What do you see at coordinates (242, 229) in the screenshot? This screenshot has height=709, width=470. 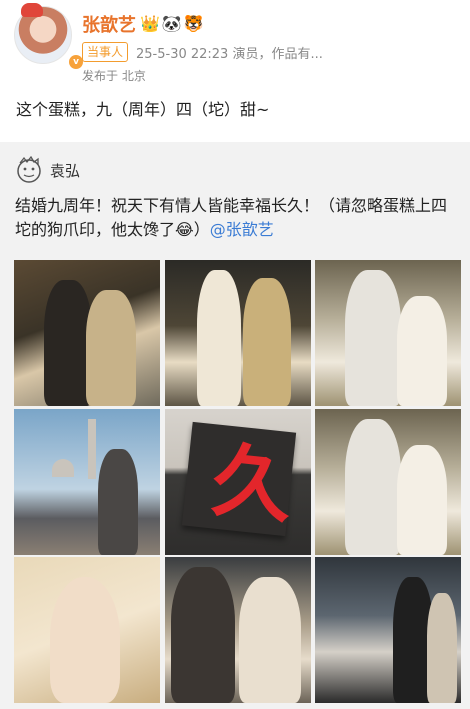 I see `mention-link: @张歆艺` at bounding box center [242, 229].